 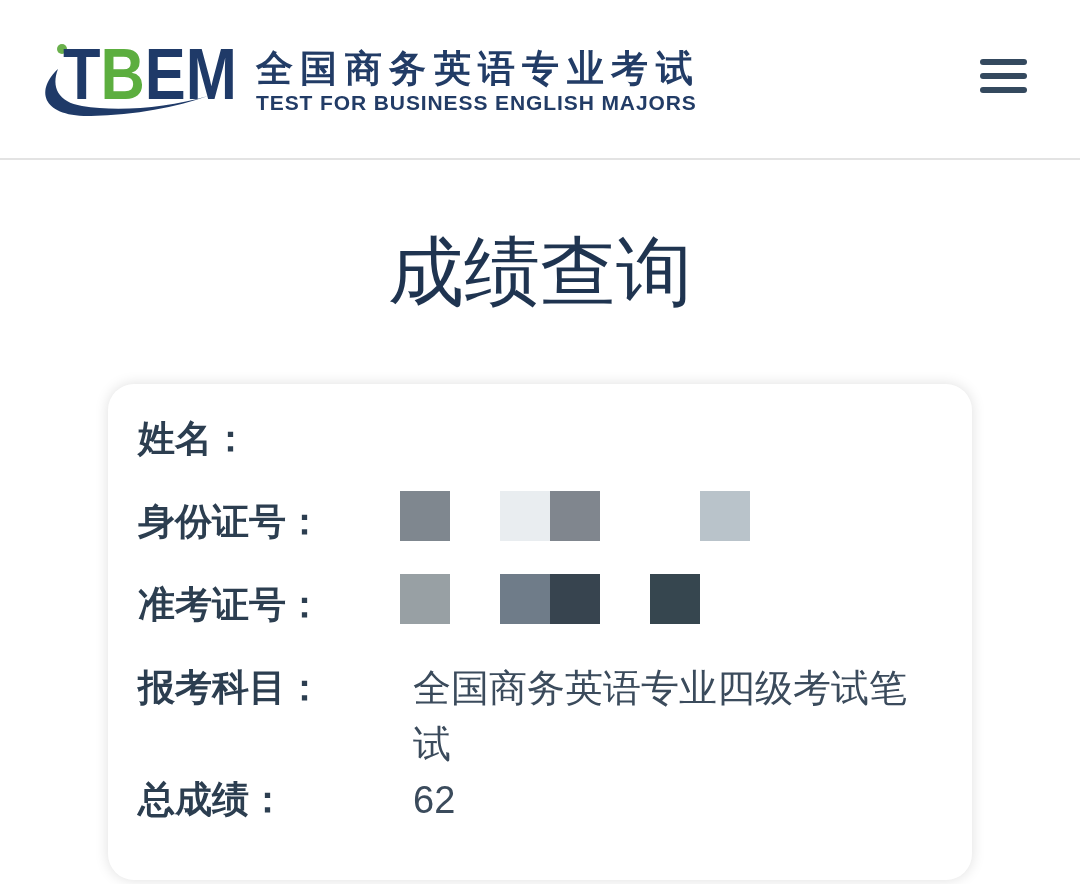 I want to click on menu-icon, so click(x=1003, y=76).